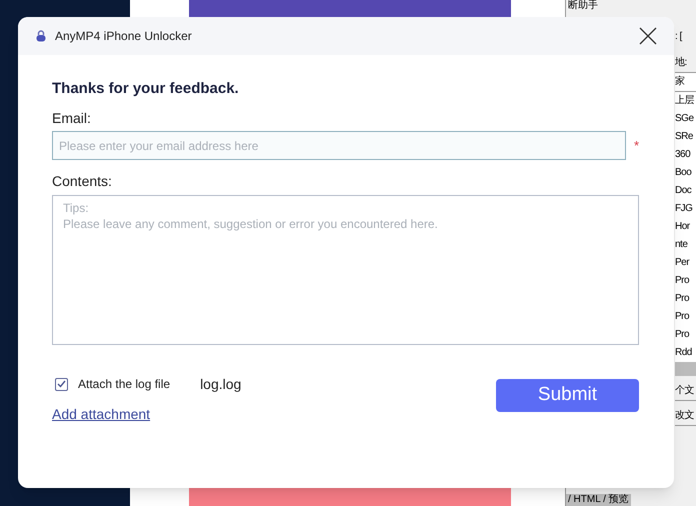 The height and width of the screenshot is (506, 696). I want to click on list-item: Rdd, so click(685, 353).